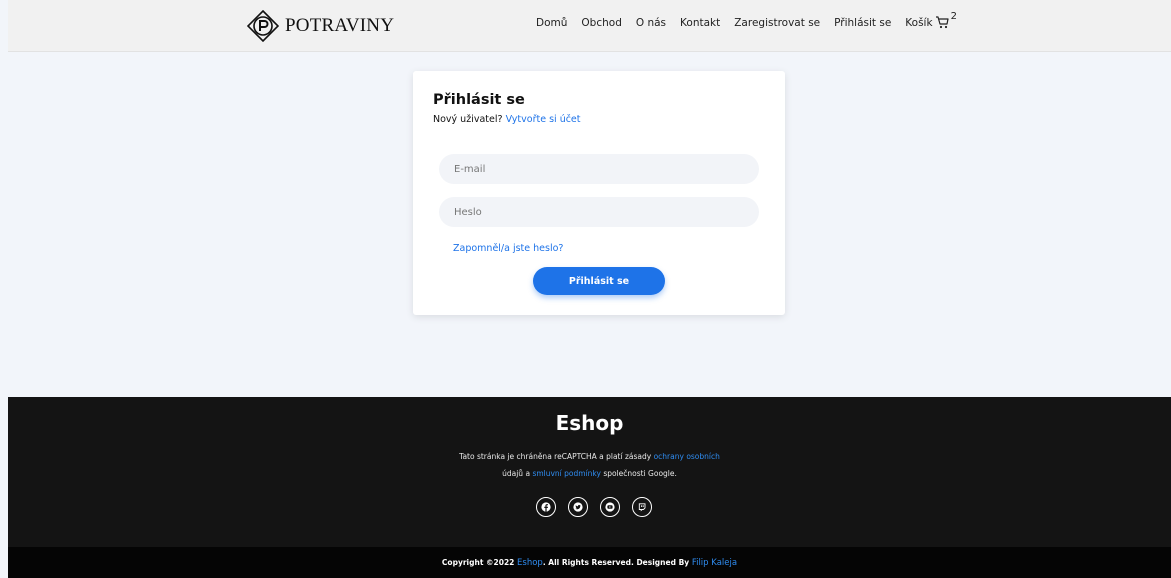 The image size is (1171, 578). What do you see at coordinates (640, 473) in the screenshot?
I see `recaptcha-line2-post: společnosti Google.` at bounding box center [640, 473].